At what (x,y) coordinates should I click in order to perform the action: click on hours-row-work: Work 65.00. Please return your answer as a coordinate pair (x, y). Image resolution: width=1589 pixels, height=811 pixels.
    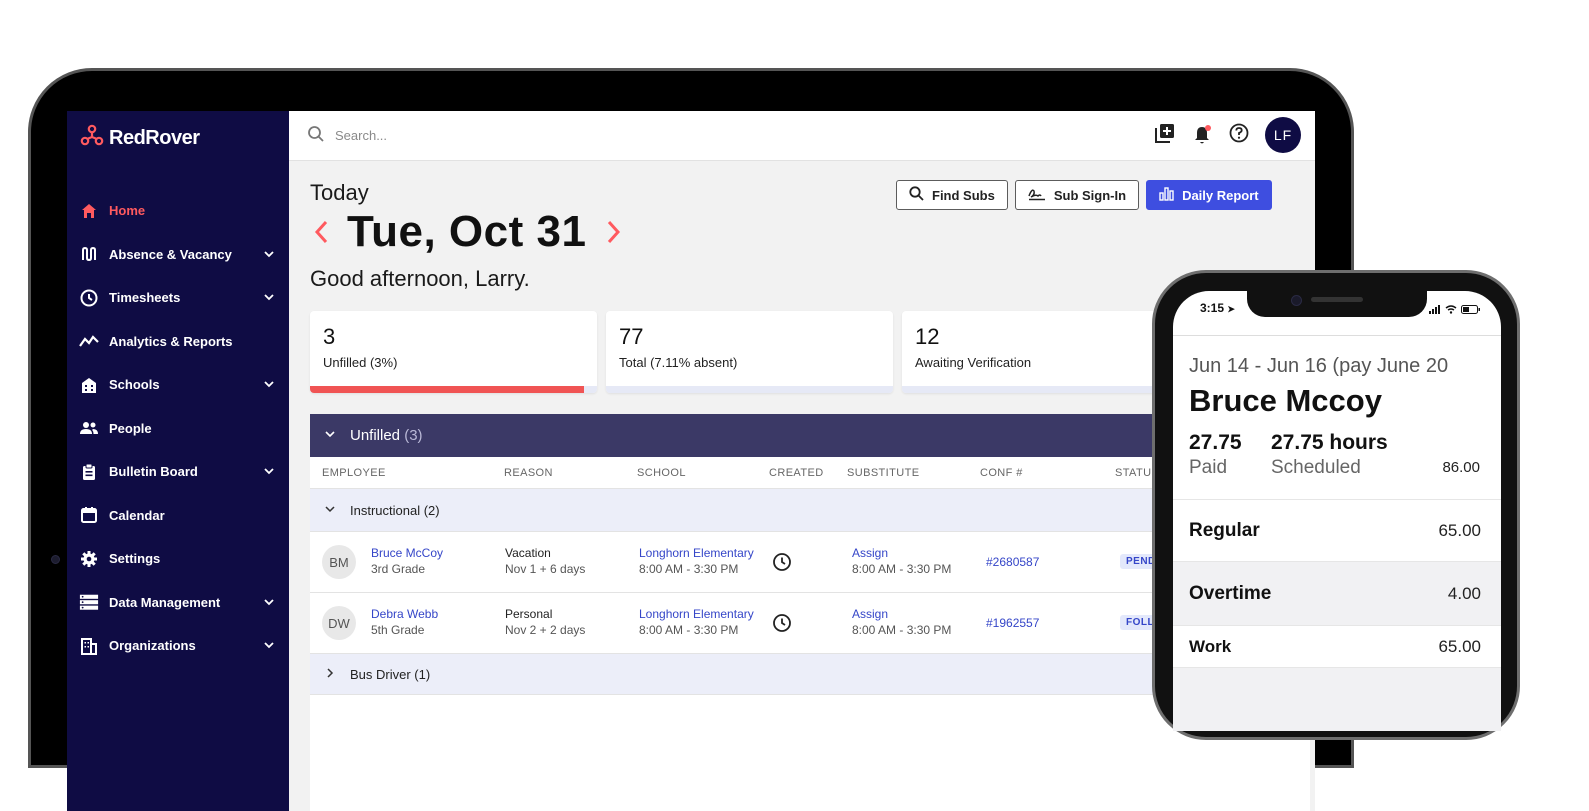
    Looking at the image, I should click on (1337, 646).